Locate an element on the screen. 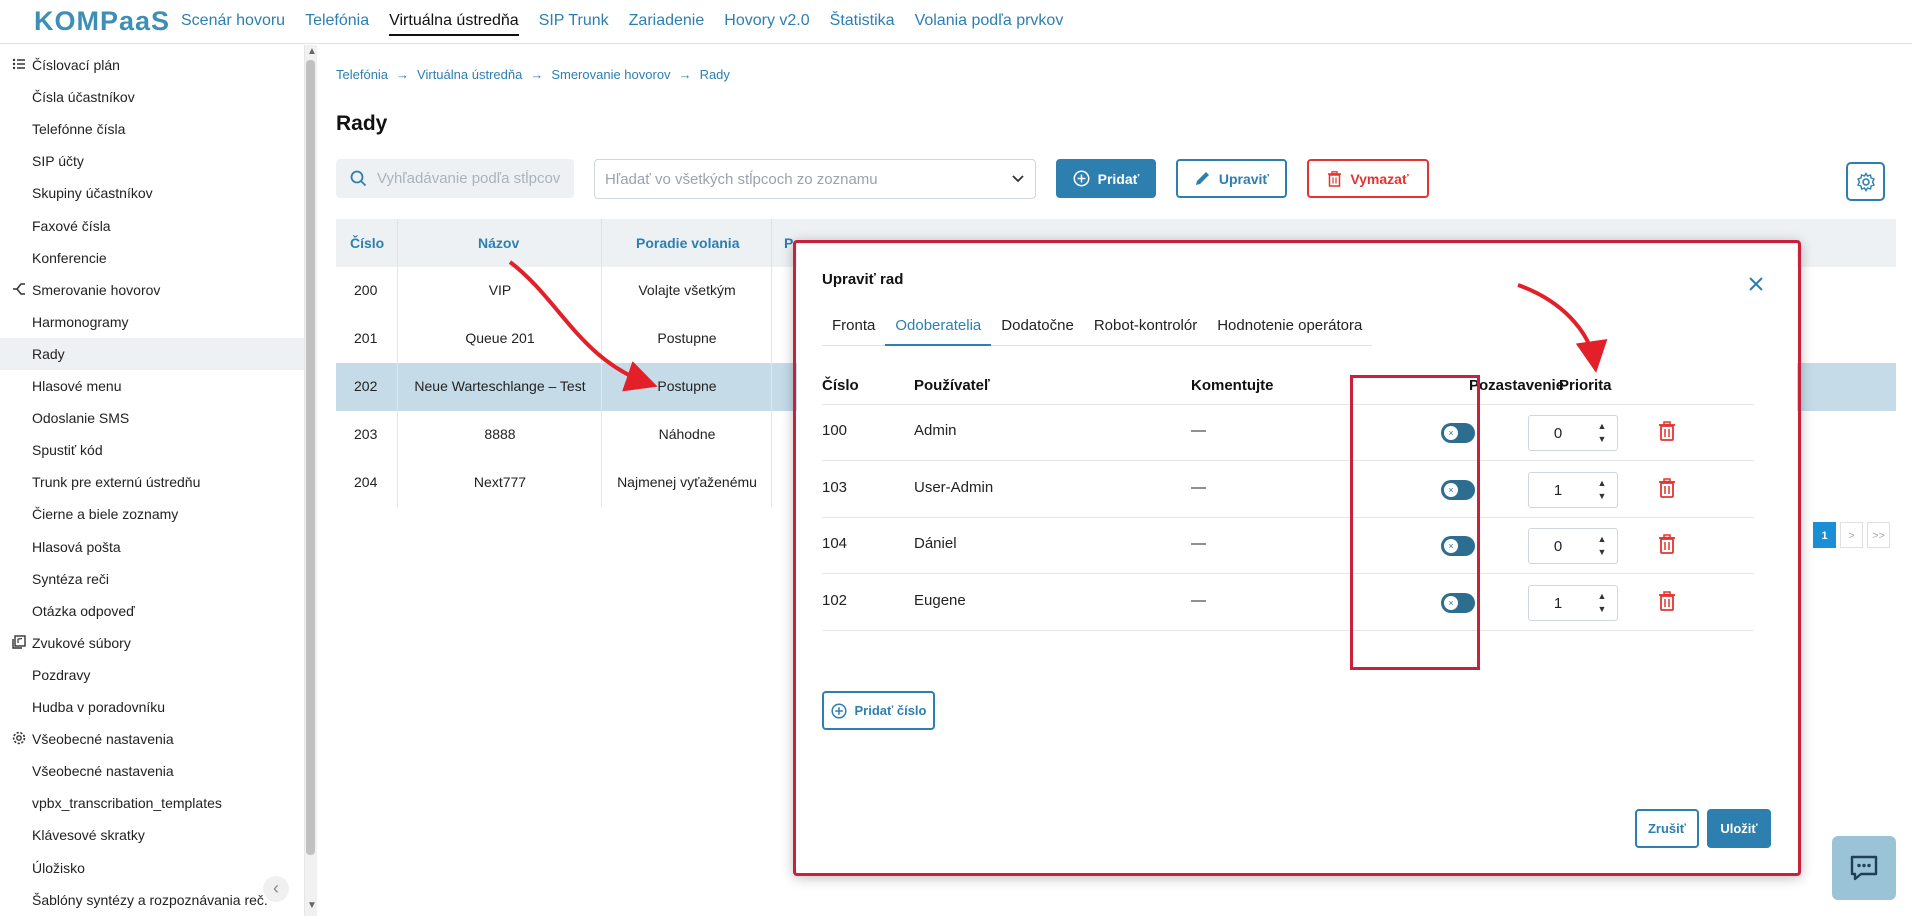 The image size is (1912, 916). cancel-button: Zrušiť is located at coordinates (1667, 828).